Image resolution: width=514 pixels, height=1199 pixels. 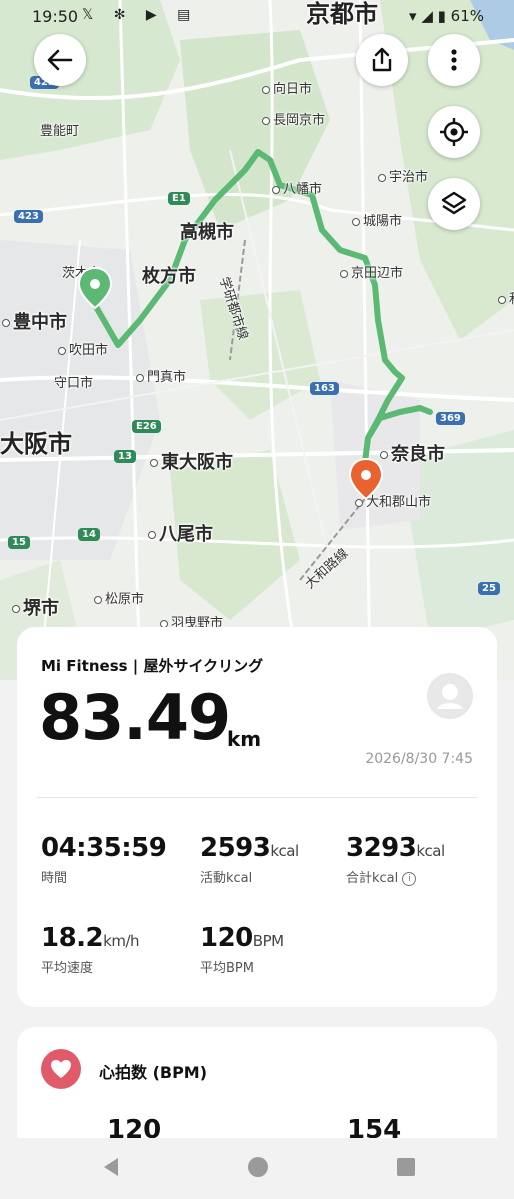 What do you see at coordinates (36, 444) in the screenshot?
I see `map-label-osaka: 大阪市` at bounding box center [36, 444].